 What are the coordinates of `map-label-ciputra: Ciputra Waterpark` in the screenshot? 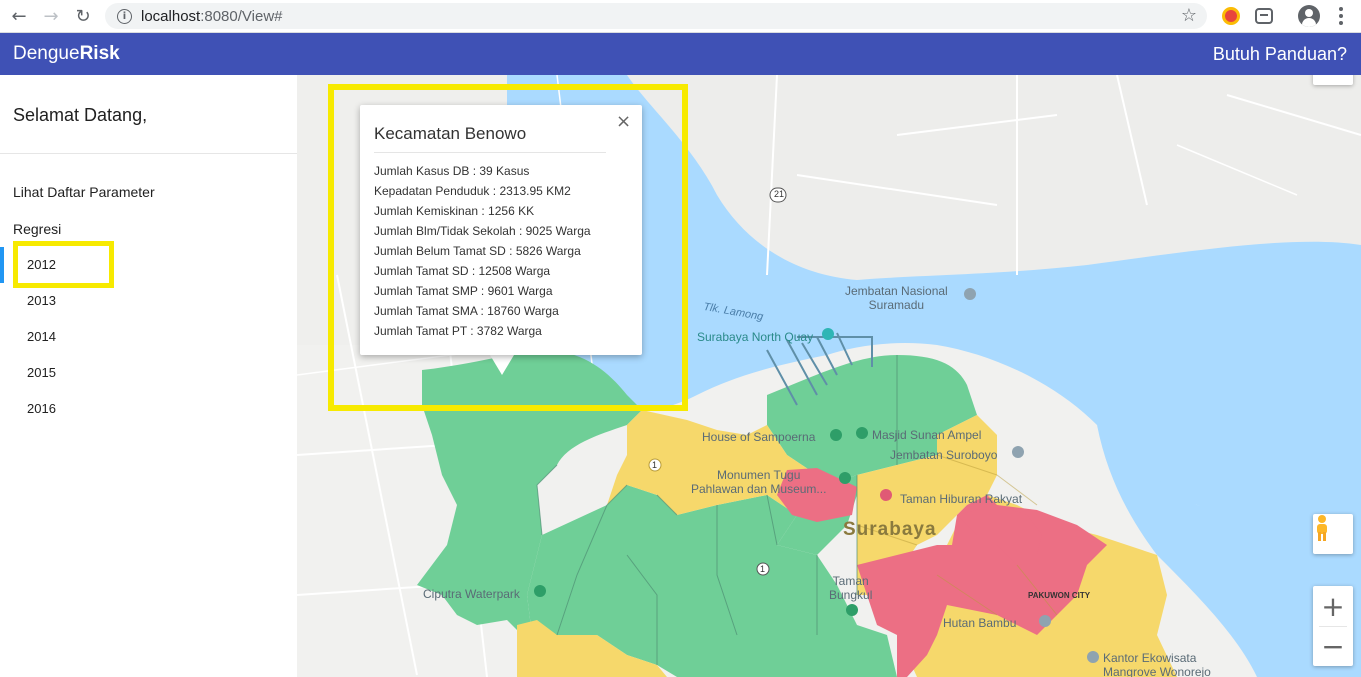 It's located at (471, 594).